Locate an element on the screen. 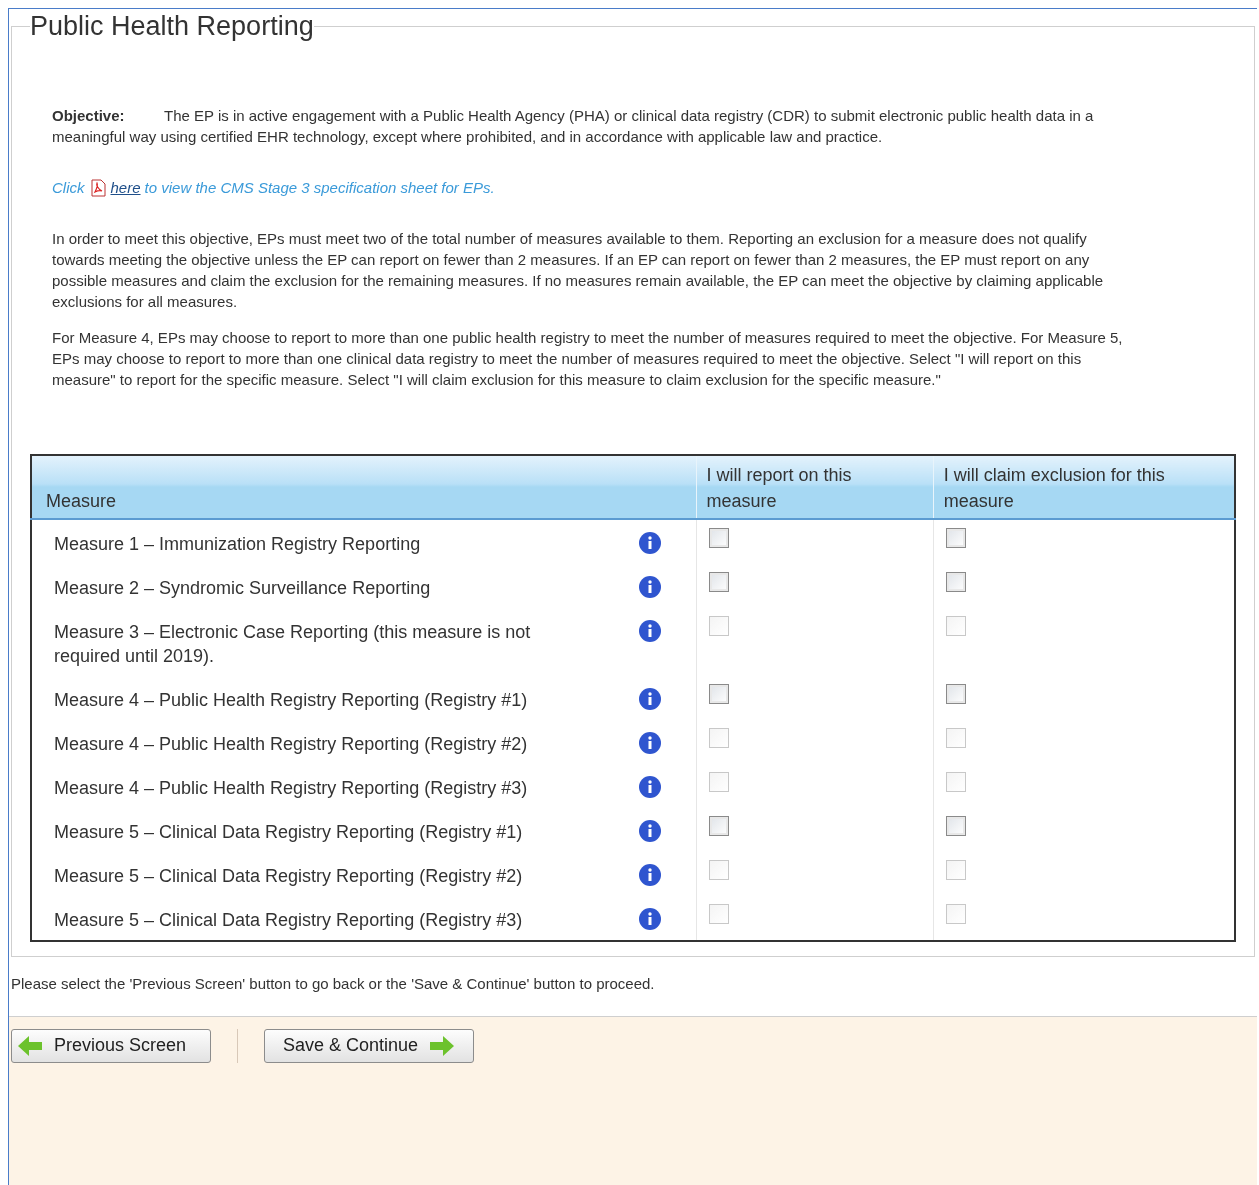  section-title: Public Health Reporting is located at coordinates (172, 26).